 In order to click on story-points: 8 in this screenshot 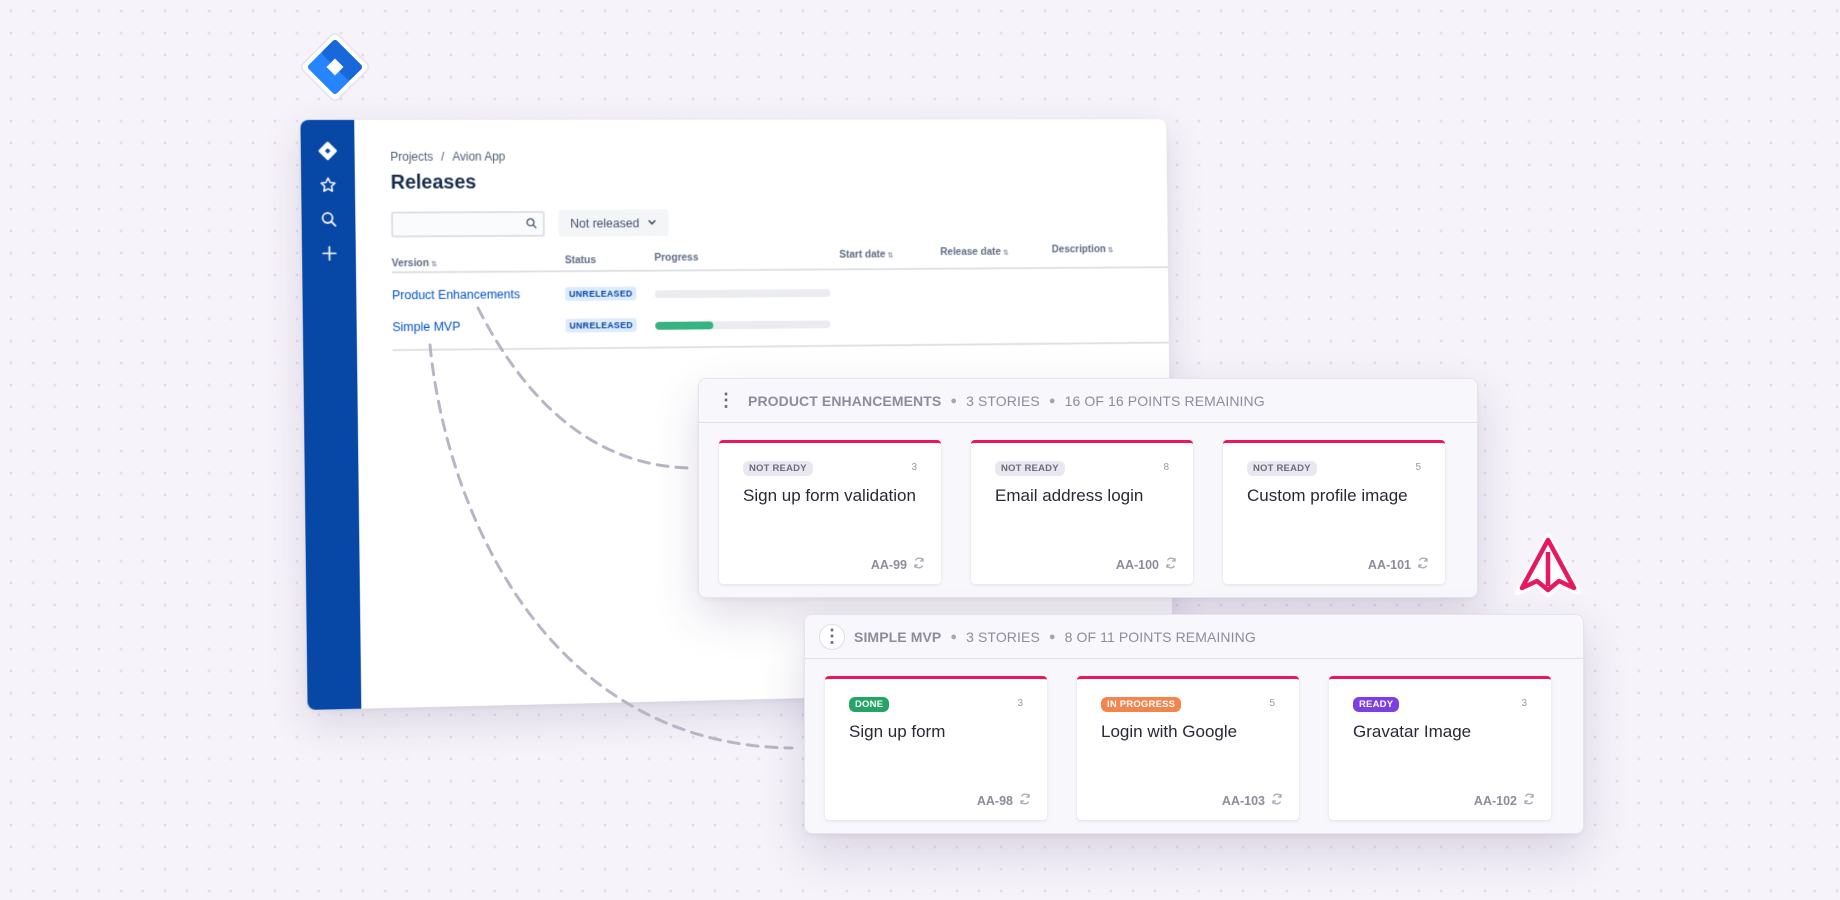, I will do `click(1166, 467)`.